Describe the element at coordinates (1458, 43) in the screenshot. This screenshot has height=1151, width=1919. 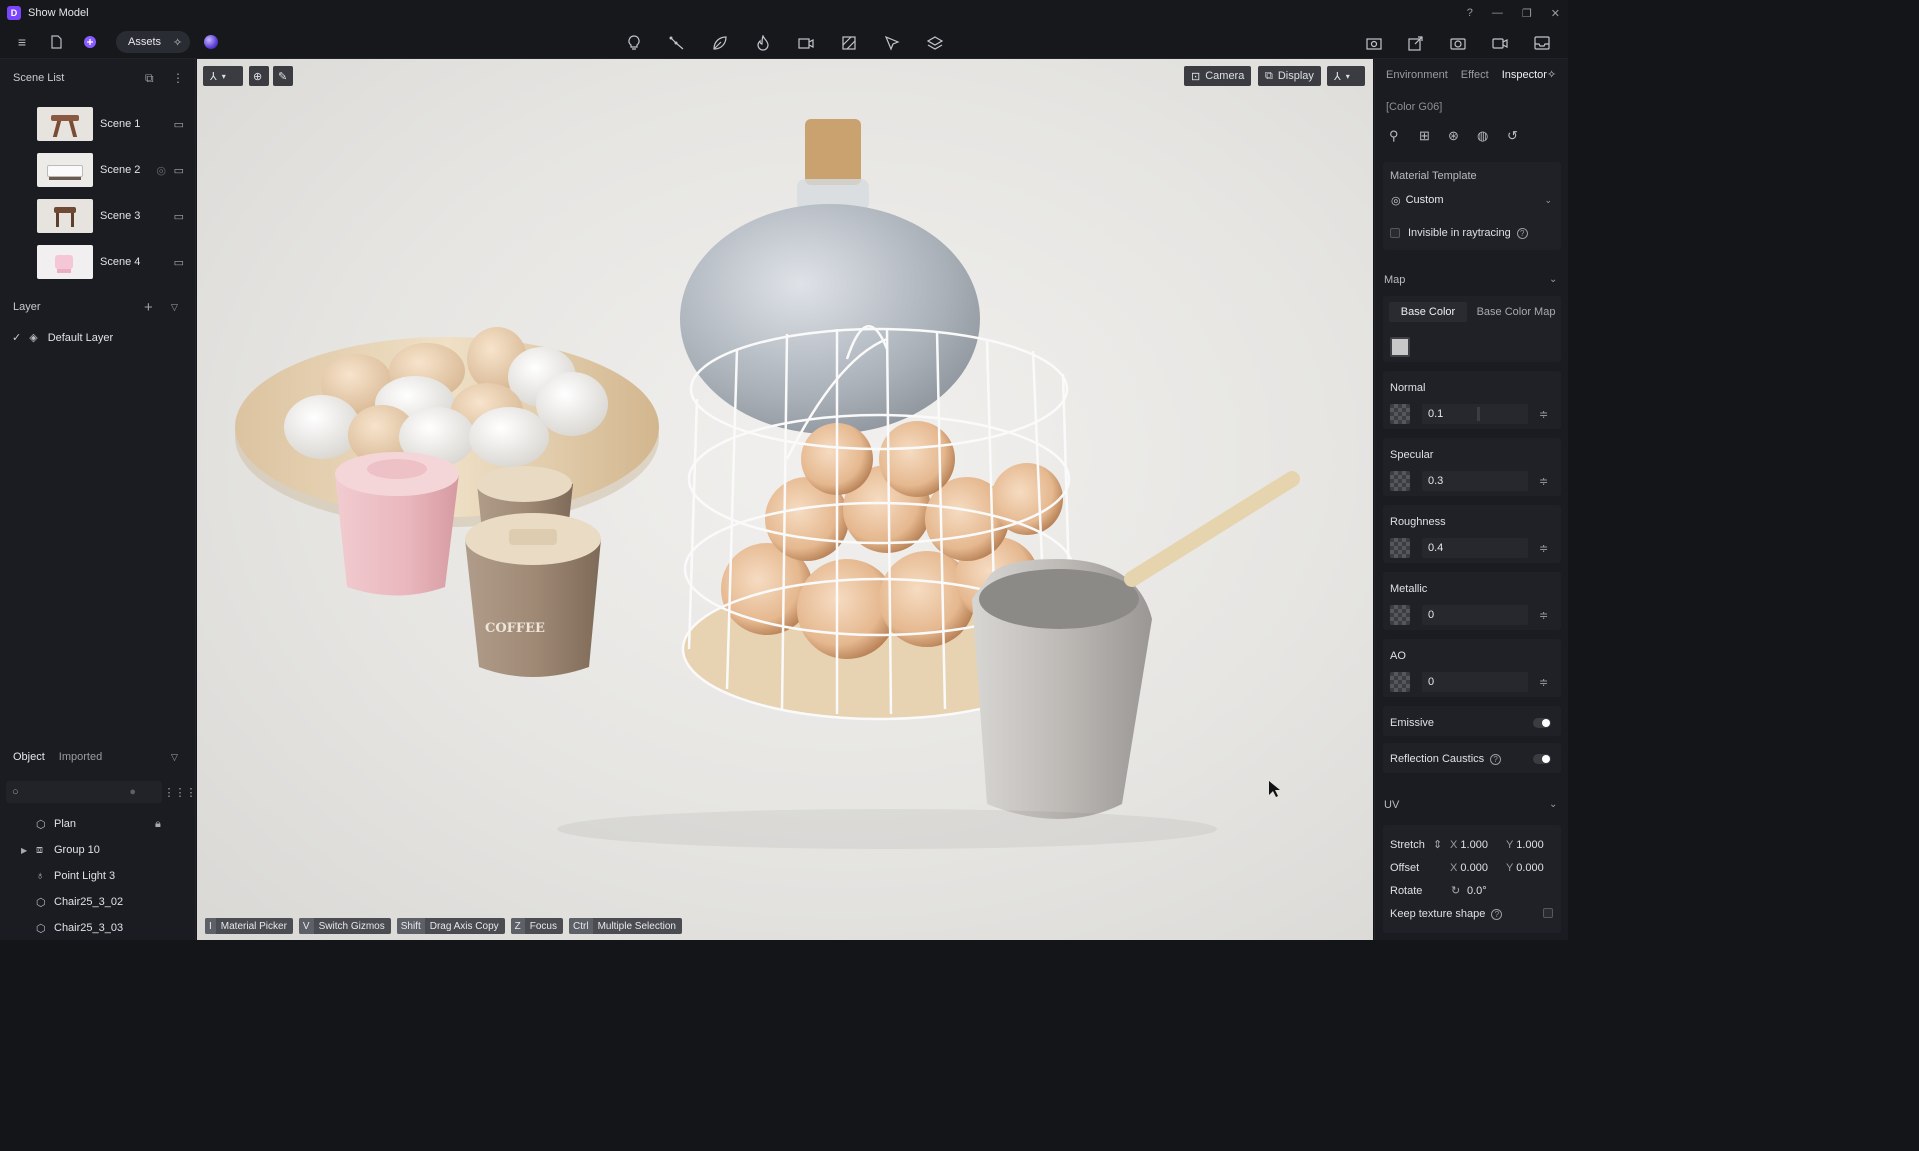
I see `camera-icon` at that location.